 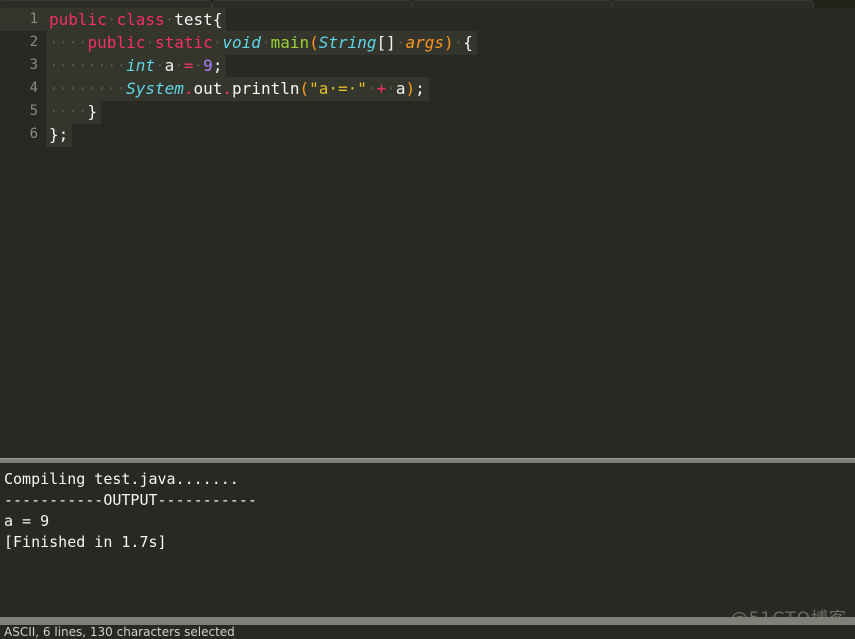 I want to click on code-token: "a·=·", so click(x=338, y=88).